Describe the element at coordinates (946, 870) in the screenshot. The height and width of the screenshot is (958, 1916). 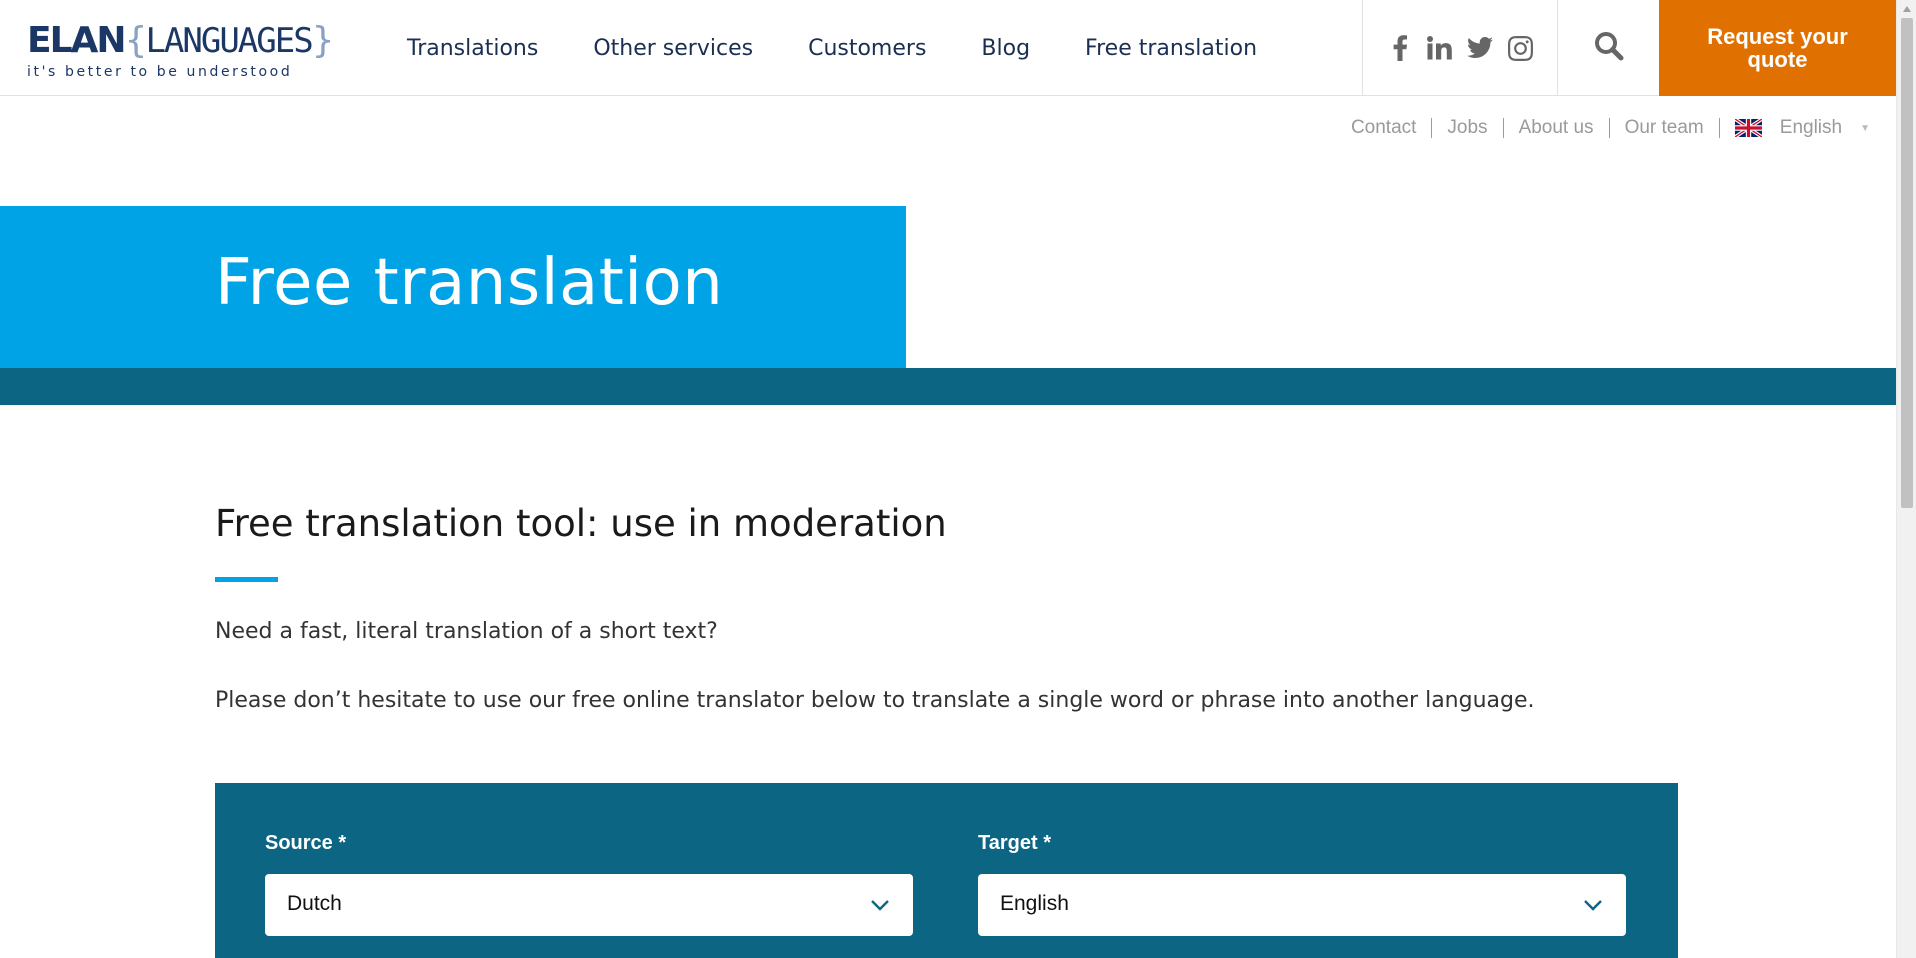
I see `translation-tool: Source * Dutch Target * English` at that location.